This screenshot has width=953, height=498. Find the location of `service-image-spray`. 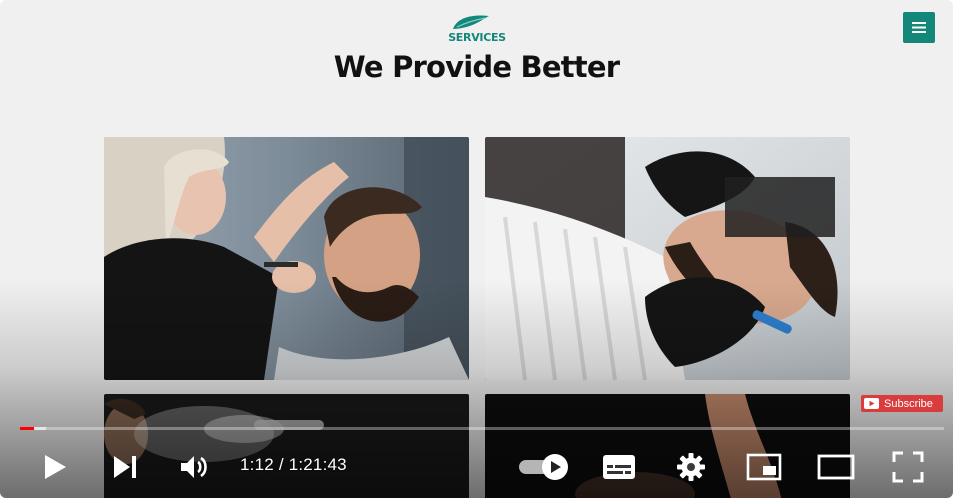

service-image-spray is located at coordinates (286, 446).